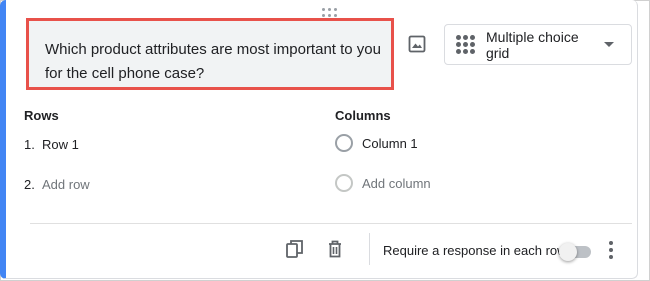 The width and height of the screenshot is (650, 281). I want to click on row-number: 2., so click(29, 184).